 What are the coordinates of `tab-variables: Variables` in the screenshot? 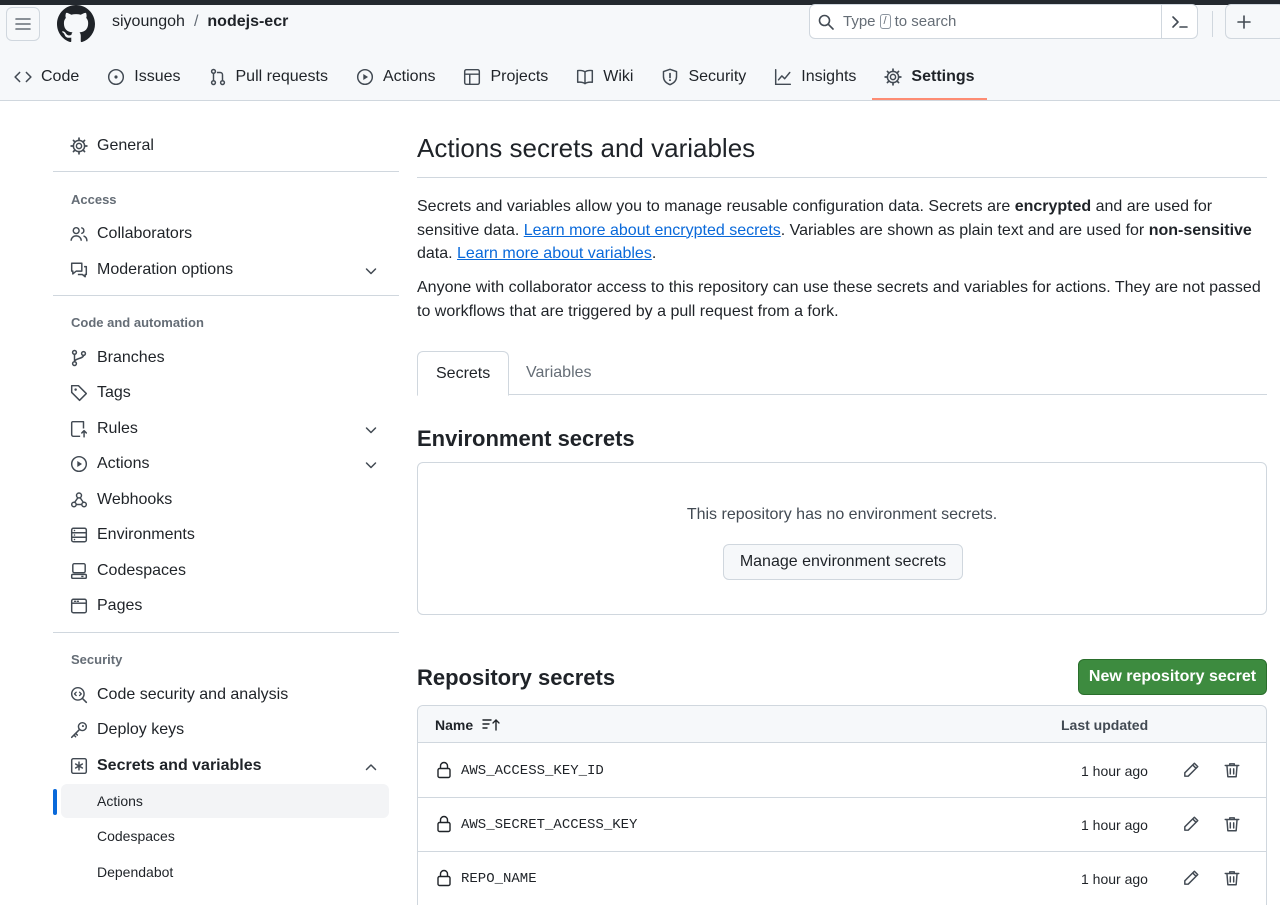 It's located at (559, 373).